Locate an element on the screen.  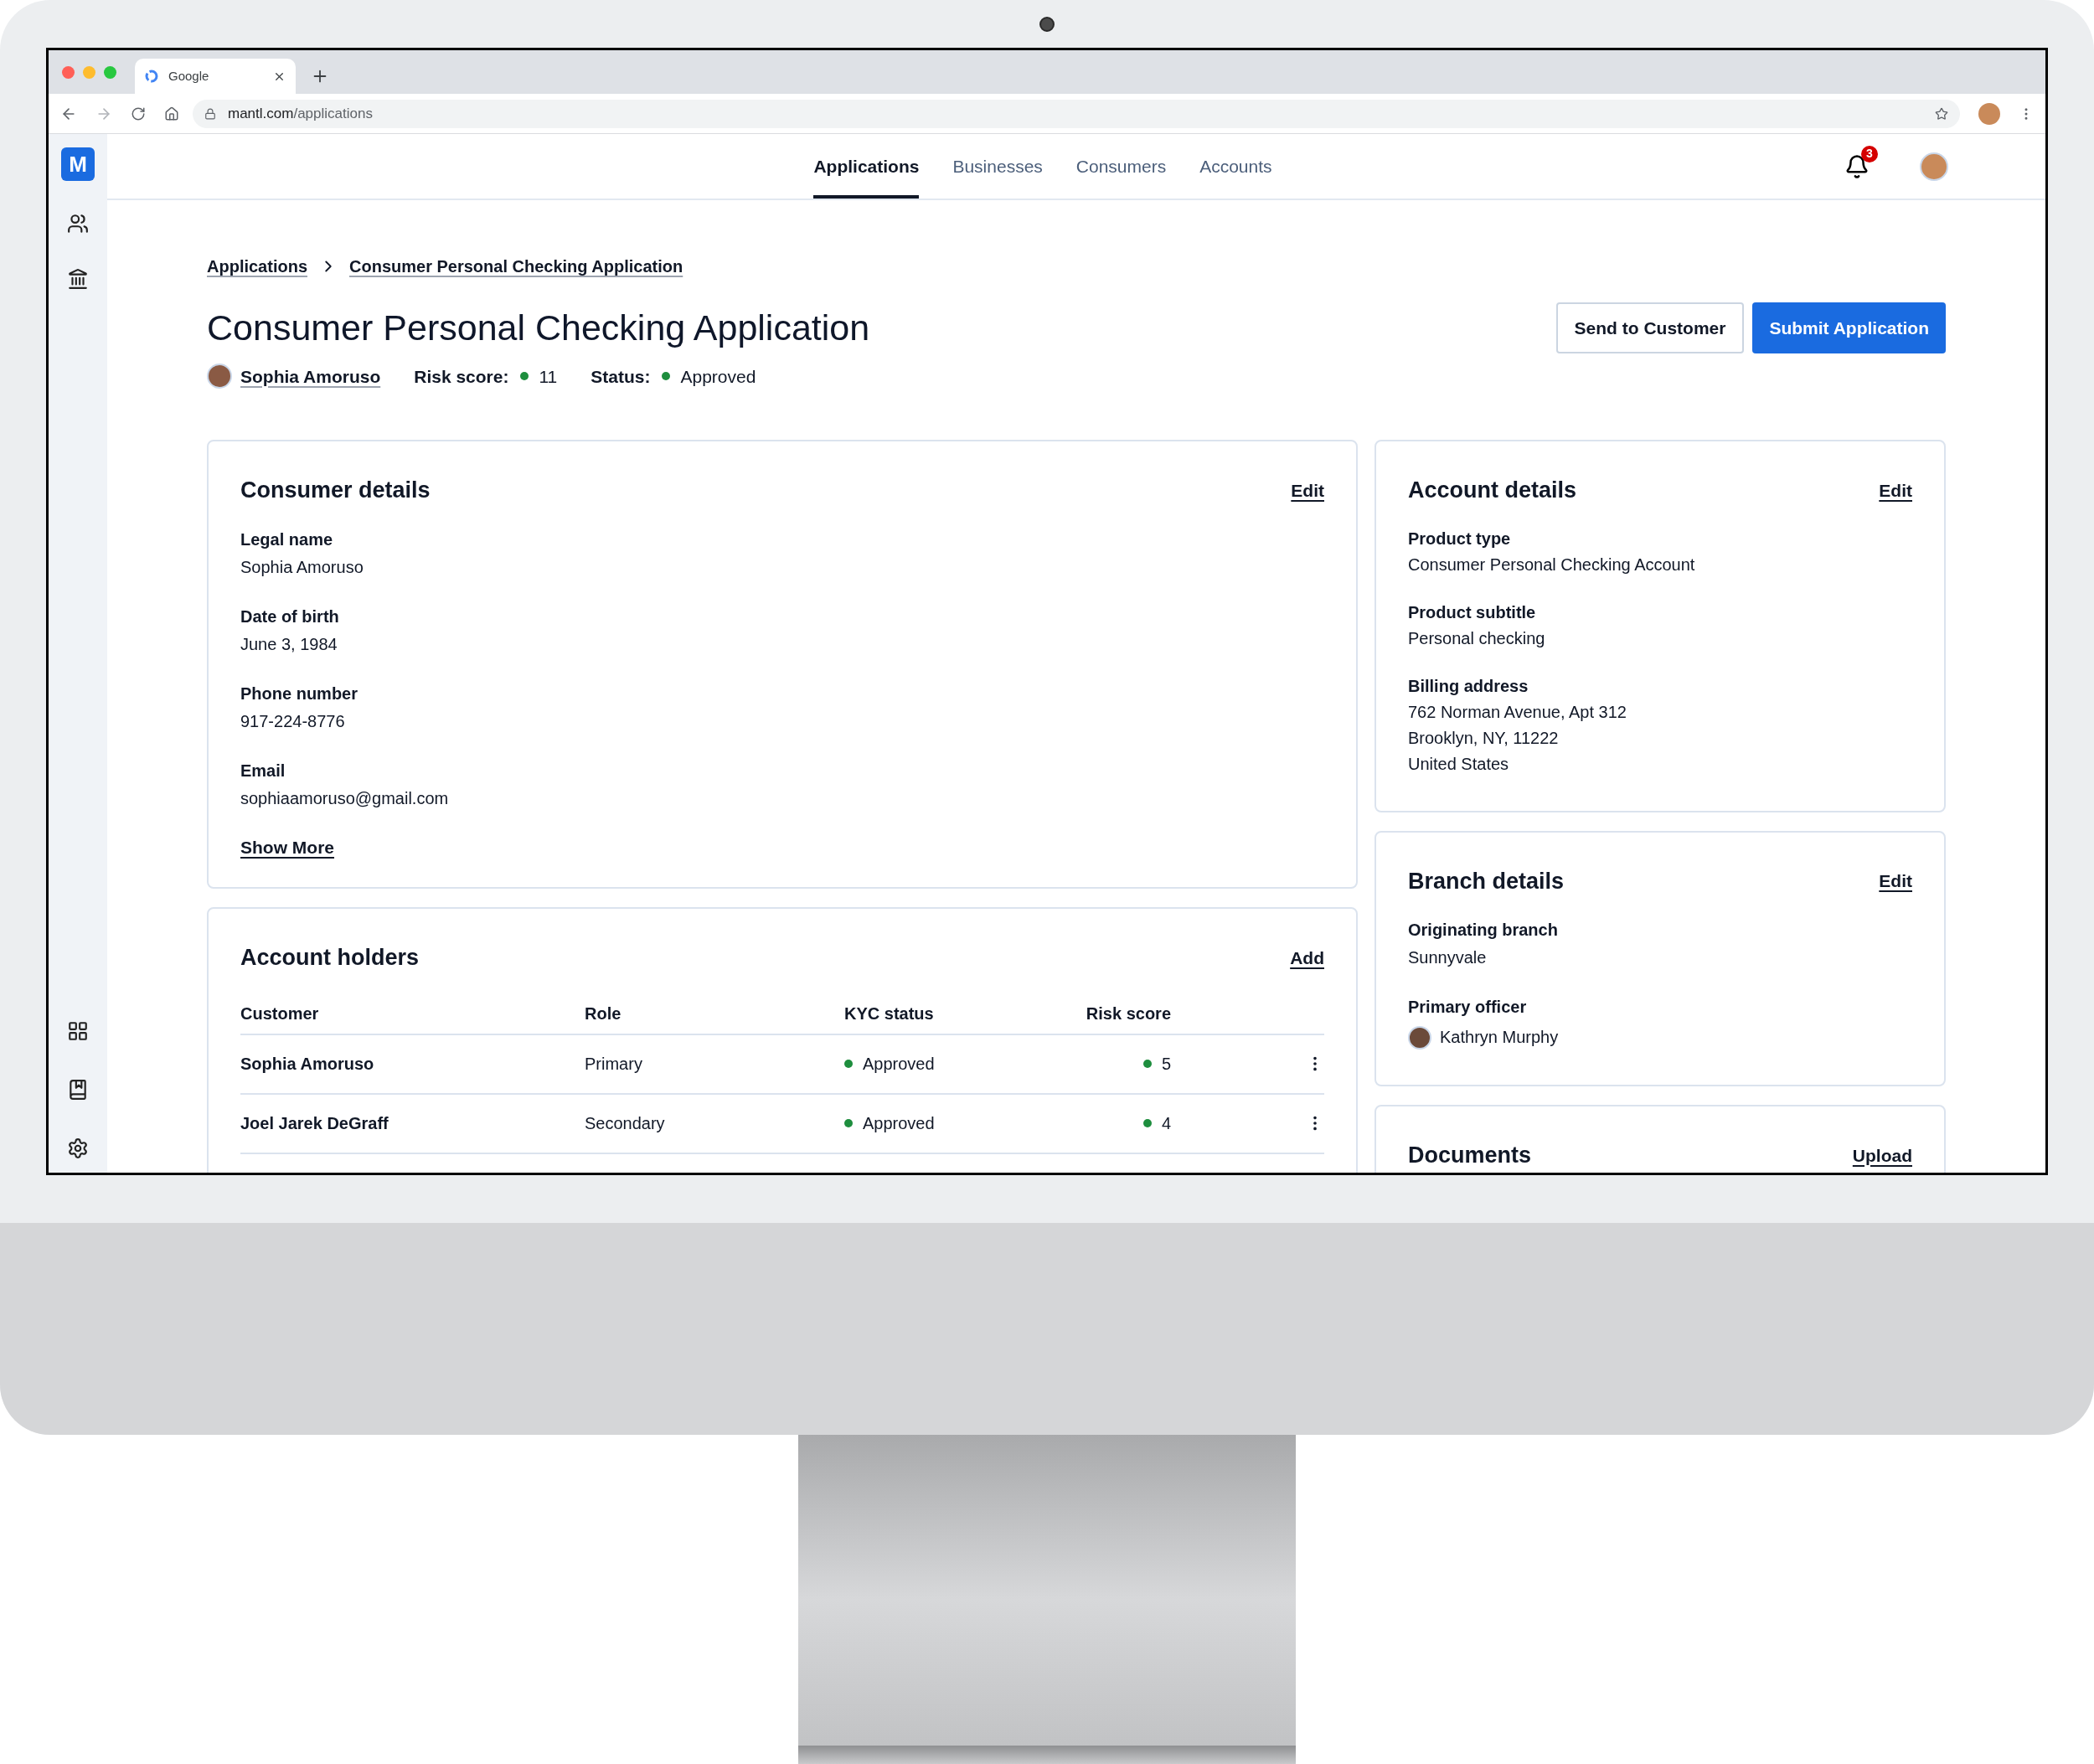
status-value: Approved is located at coordinates (718, 377).